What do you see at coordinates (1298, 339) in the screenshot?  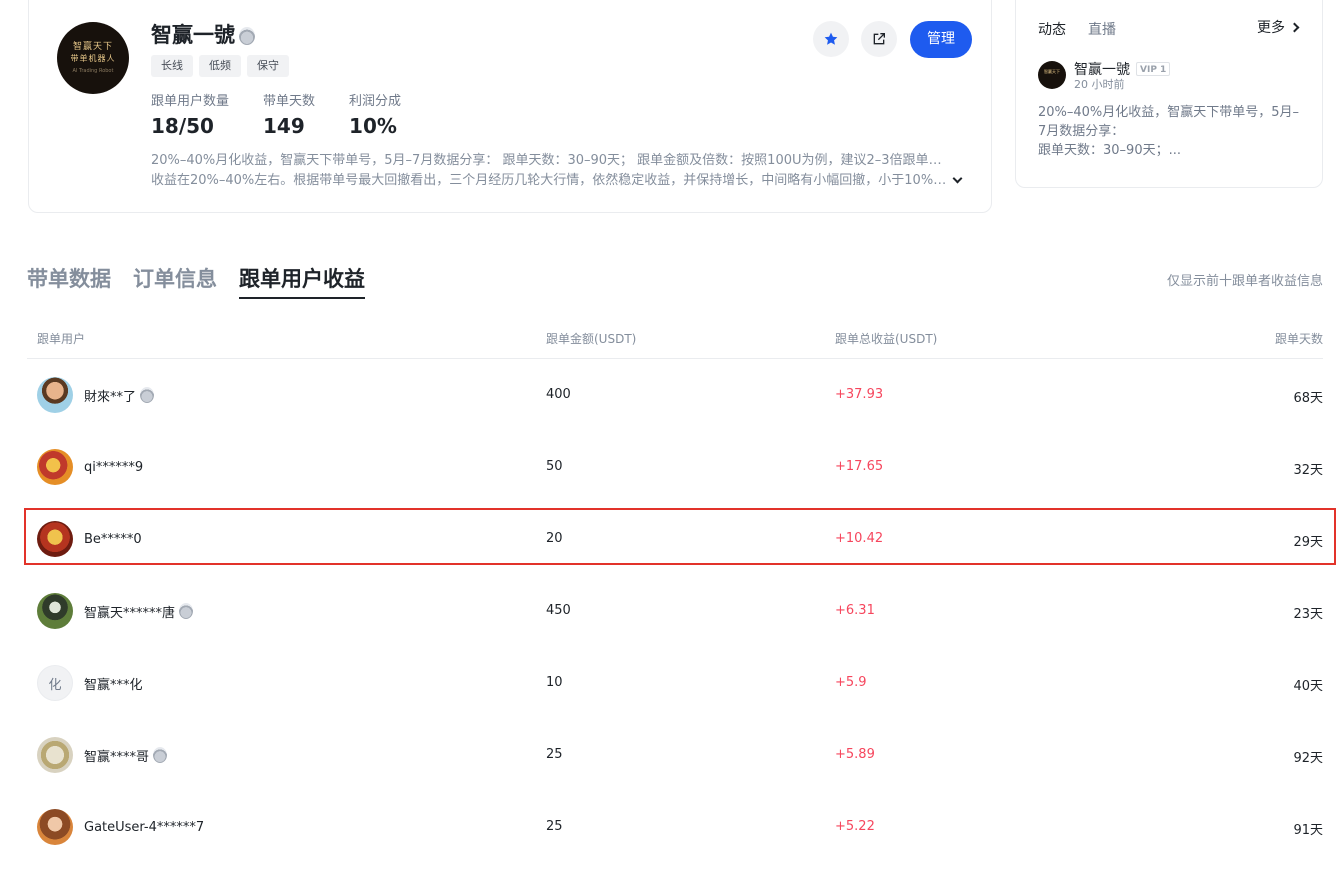 I see `column-header-days: 跟单天数` at bounding box center [1298, 339].